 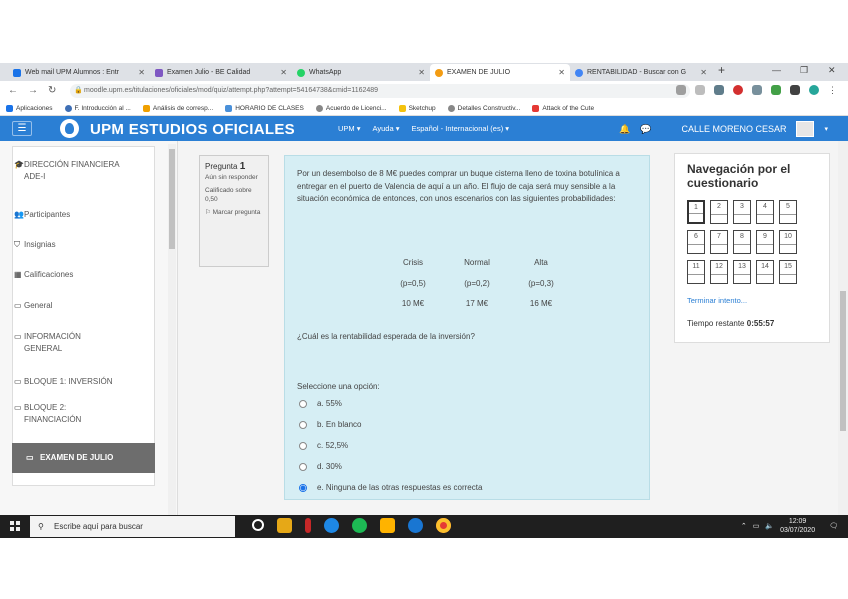 I want to click on answer-option: d. 30%, so click(x=320, y=467).